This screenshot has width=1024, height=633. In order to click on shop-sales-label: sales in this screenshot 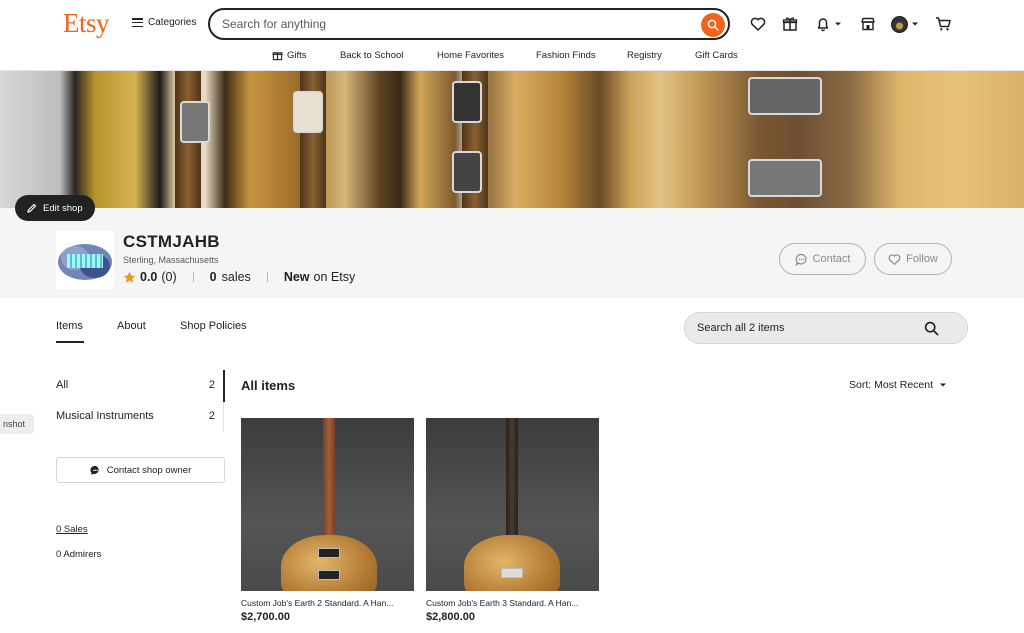, I will do `click(236, 277)`.